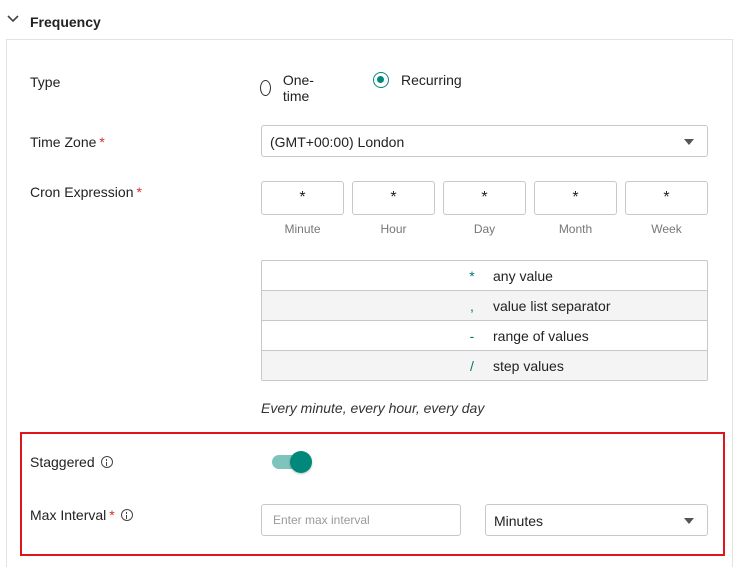 The height and width of the screenshot is (569, 739). I want to click on staggered-label: Staggered, so click(71, 462).